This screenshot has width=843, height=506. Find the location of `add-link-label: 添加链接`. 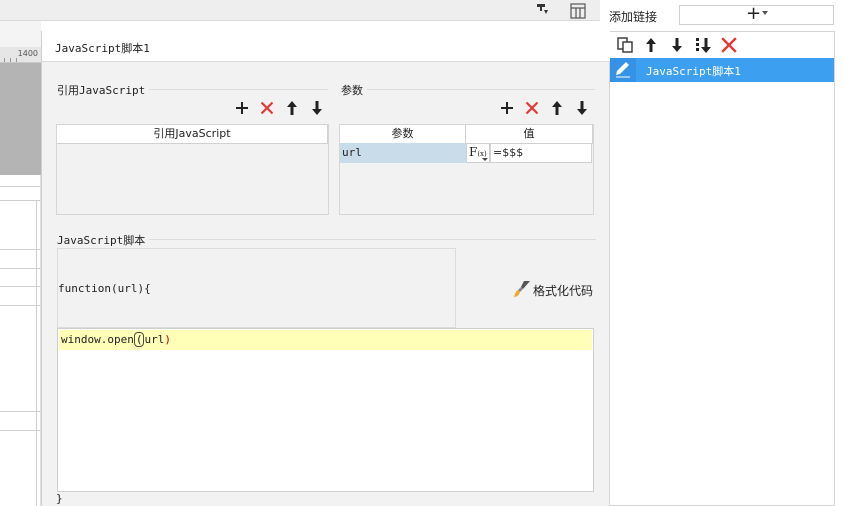

add-link-label: 添加链接 is located at coordinates (633, 17).